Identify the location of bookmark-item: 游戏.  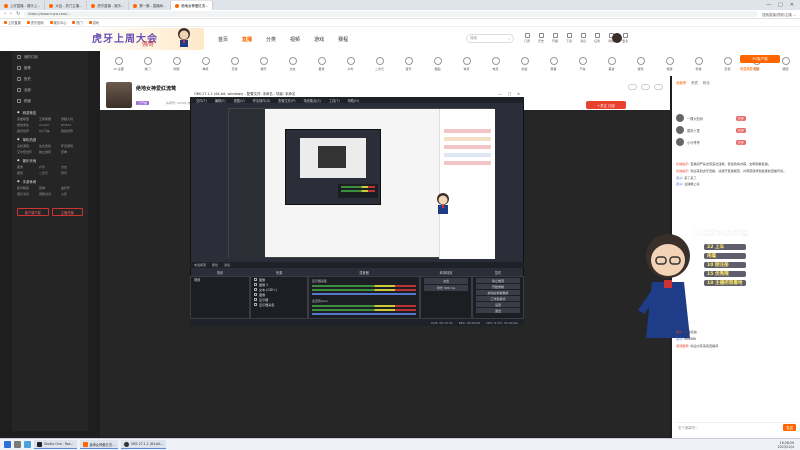
(93, 22).